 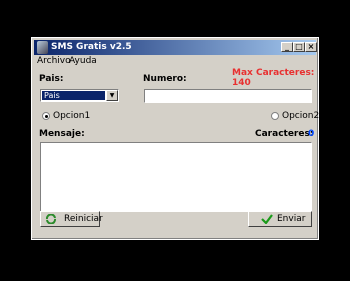 What do you see at coordinates (273, 78) in the screenshot?
I see `max-characters-label: Max Caracteres: 140` at bounding box center [273, 78].